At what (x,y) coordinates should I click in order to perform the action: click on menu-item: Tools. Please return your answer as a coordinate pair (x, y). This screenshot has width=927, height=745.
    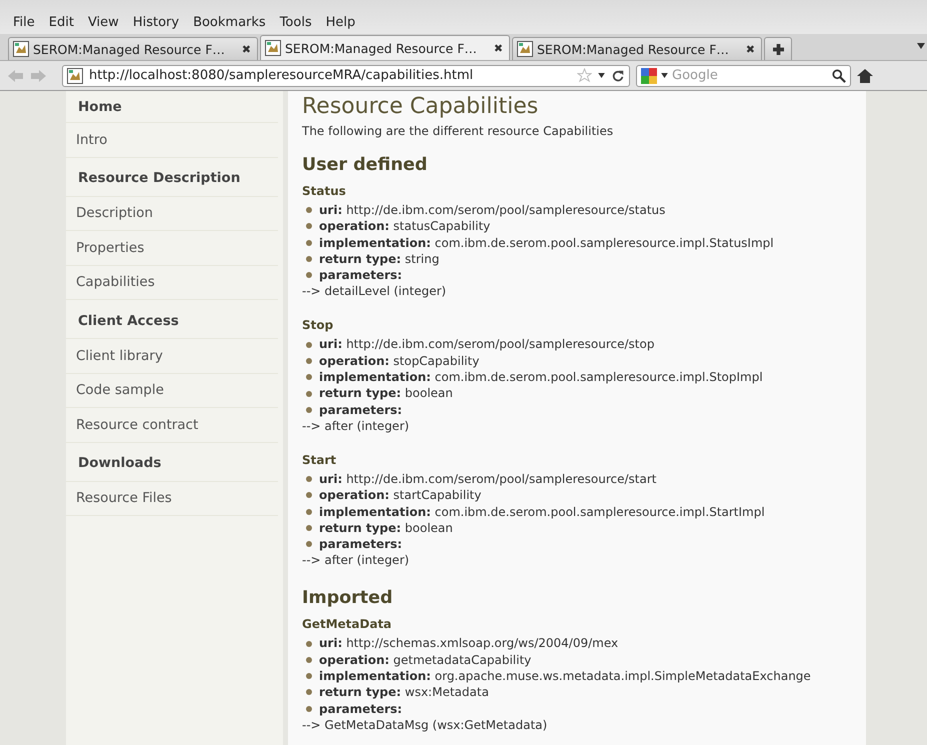
    Looking at the image, I should click on (295, 22).